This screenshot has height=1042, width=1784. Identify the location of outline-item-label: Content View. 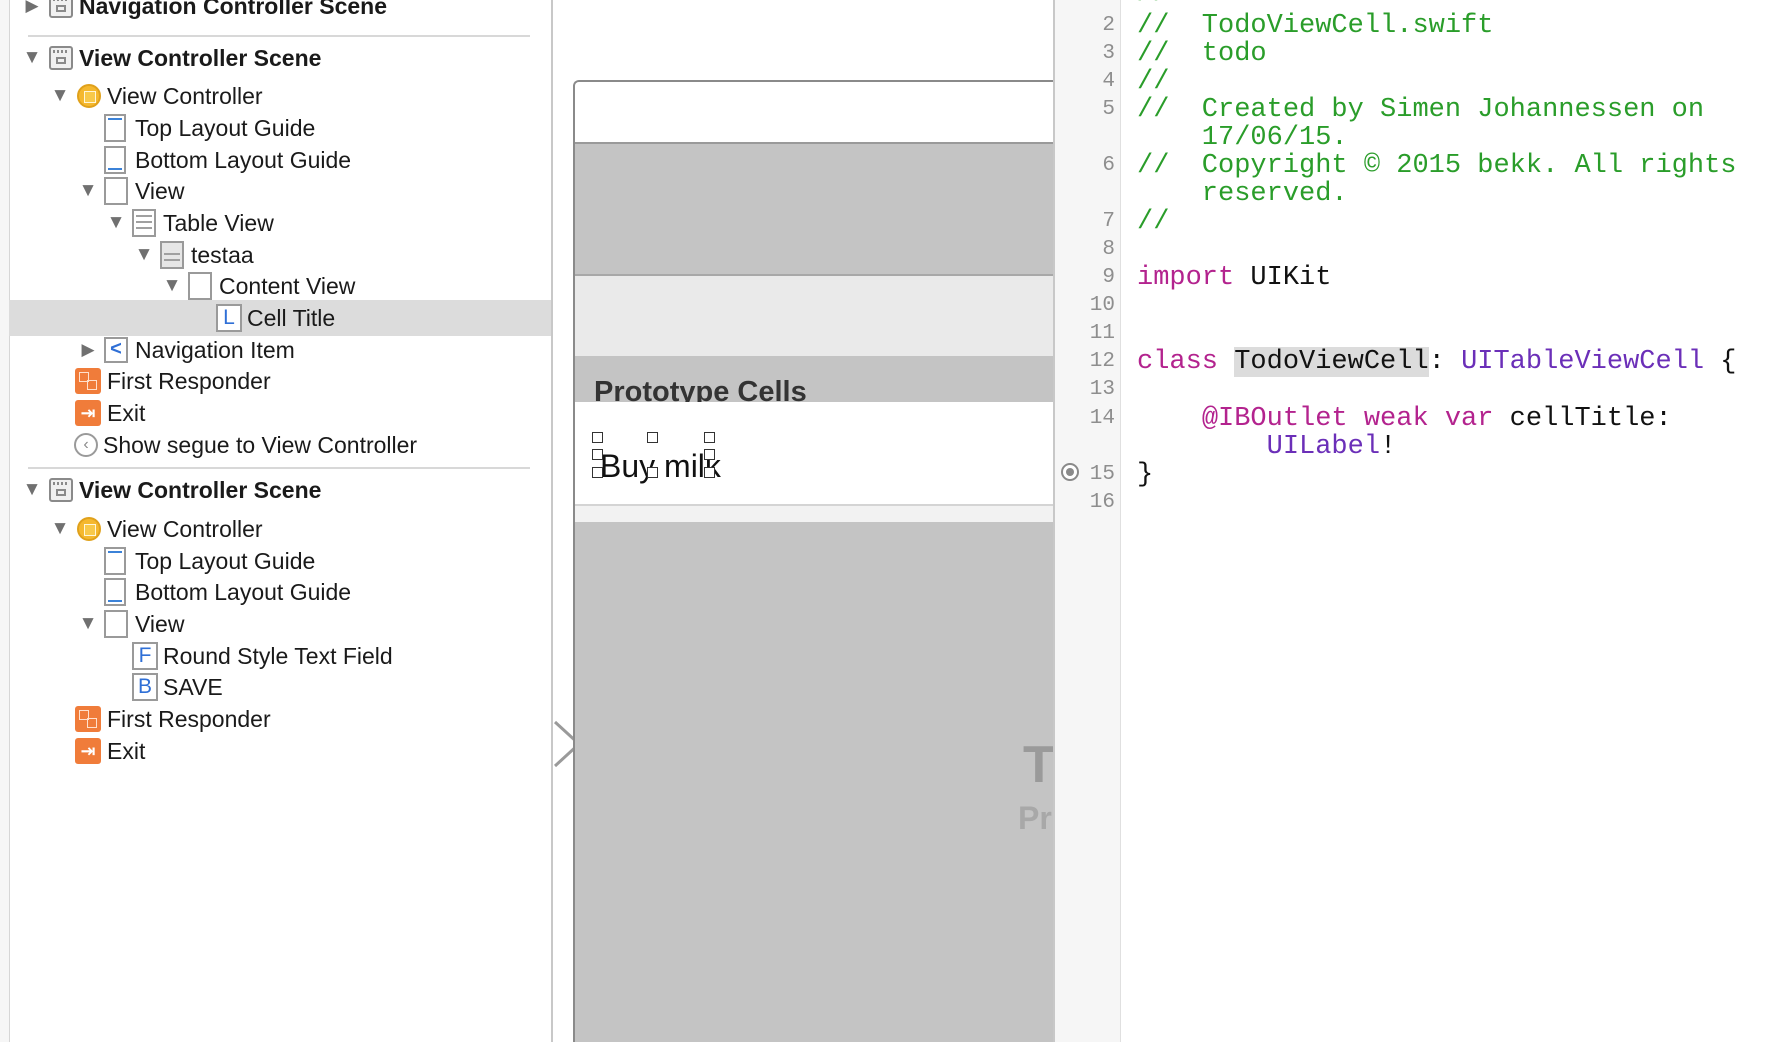
(287, 286).